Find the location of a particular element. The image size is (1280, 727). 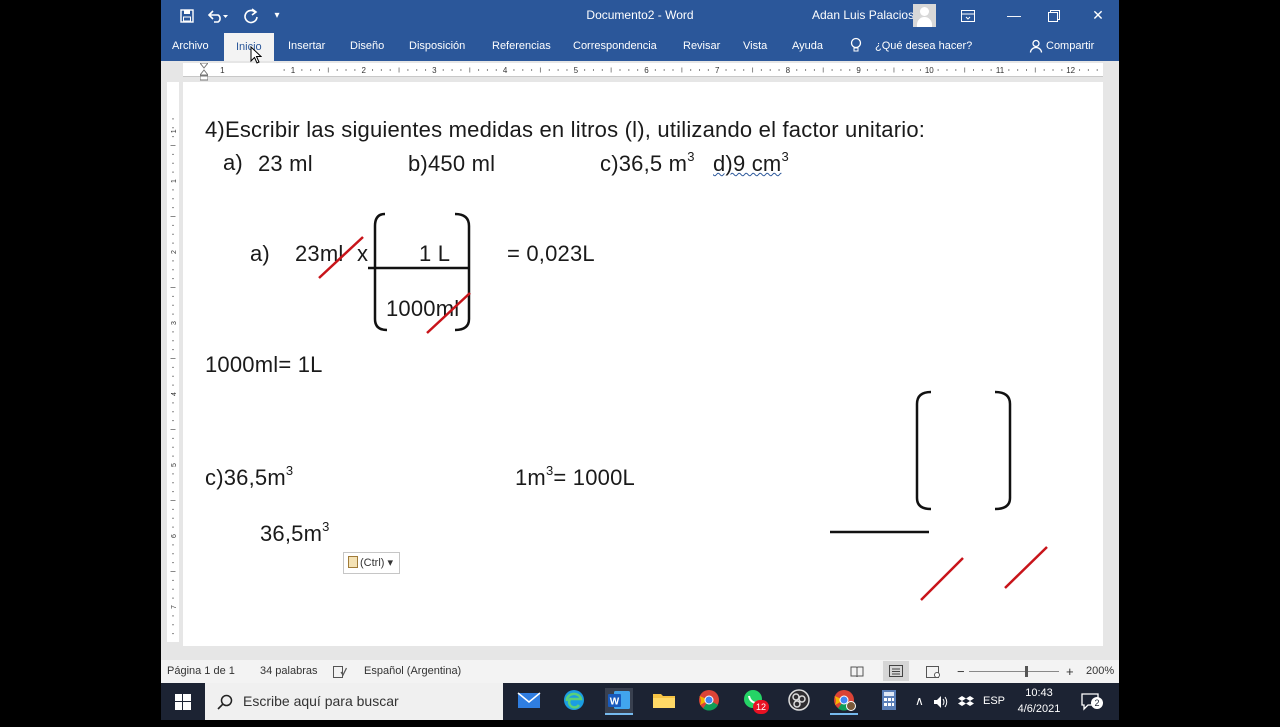

tab-referencias: Referencias is located at coordinates (521, 46).